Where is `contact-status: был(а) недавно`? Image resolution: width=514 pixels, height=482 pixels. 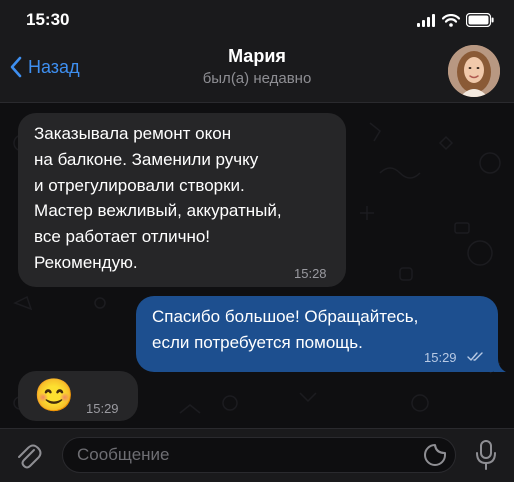
contact-status: был(а) недавно is located at coordinates (257, 78).